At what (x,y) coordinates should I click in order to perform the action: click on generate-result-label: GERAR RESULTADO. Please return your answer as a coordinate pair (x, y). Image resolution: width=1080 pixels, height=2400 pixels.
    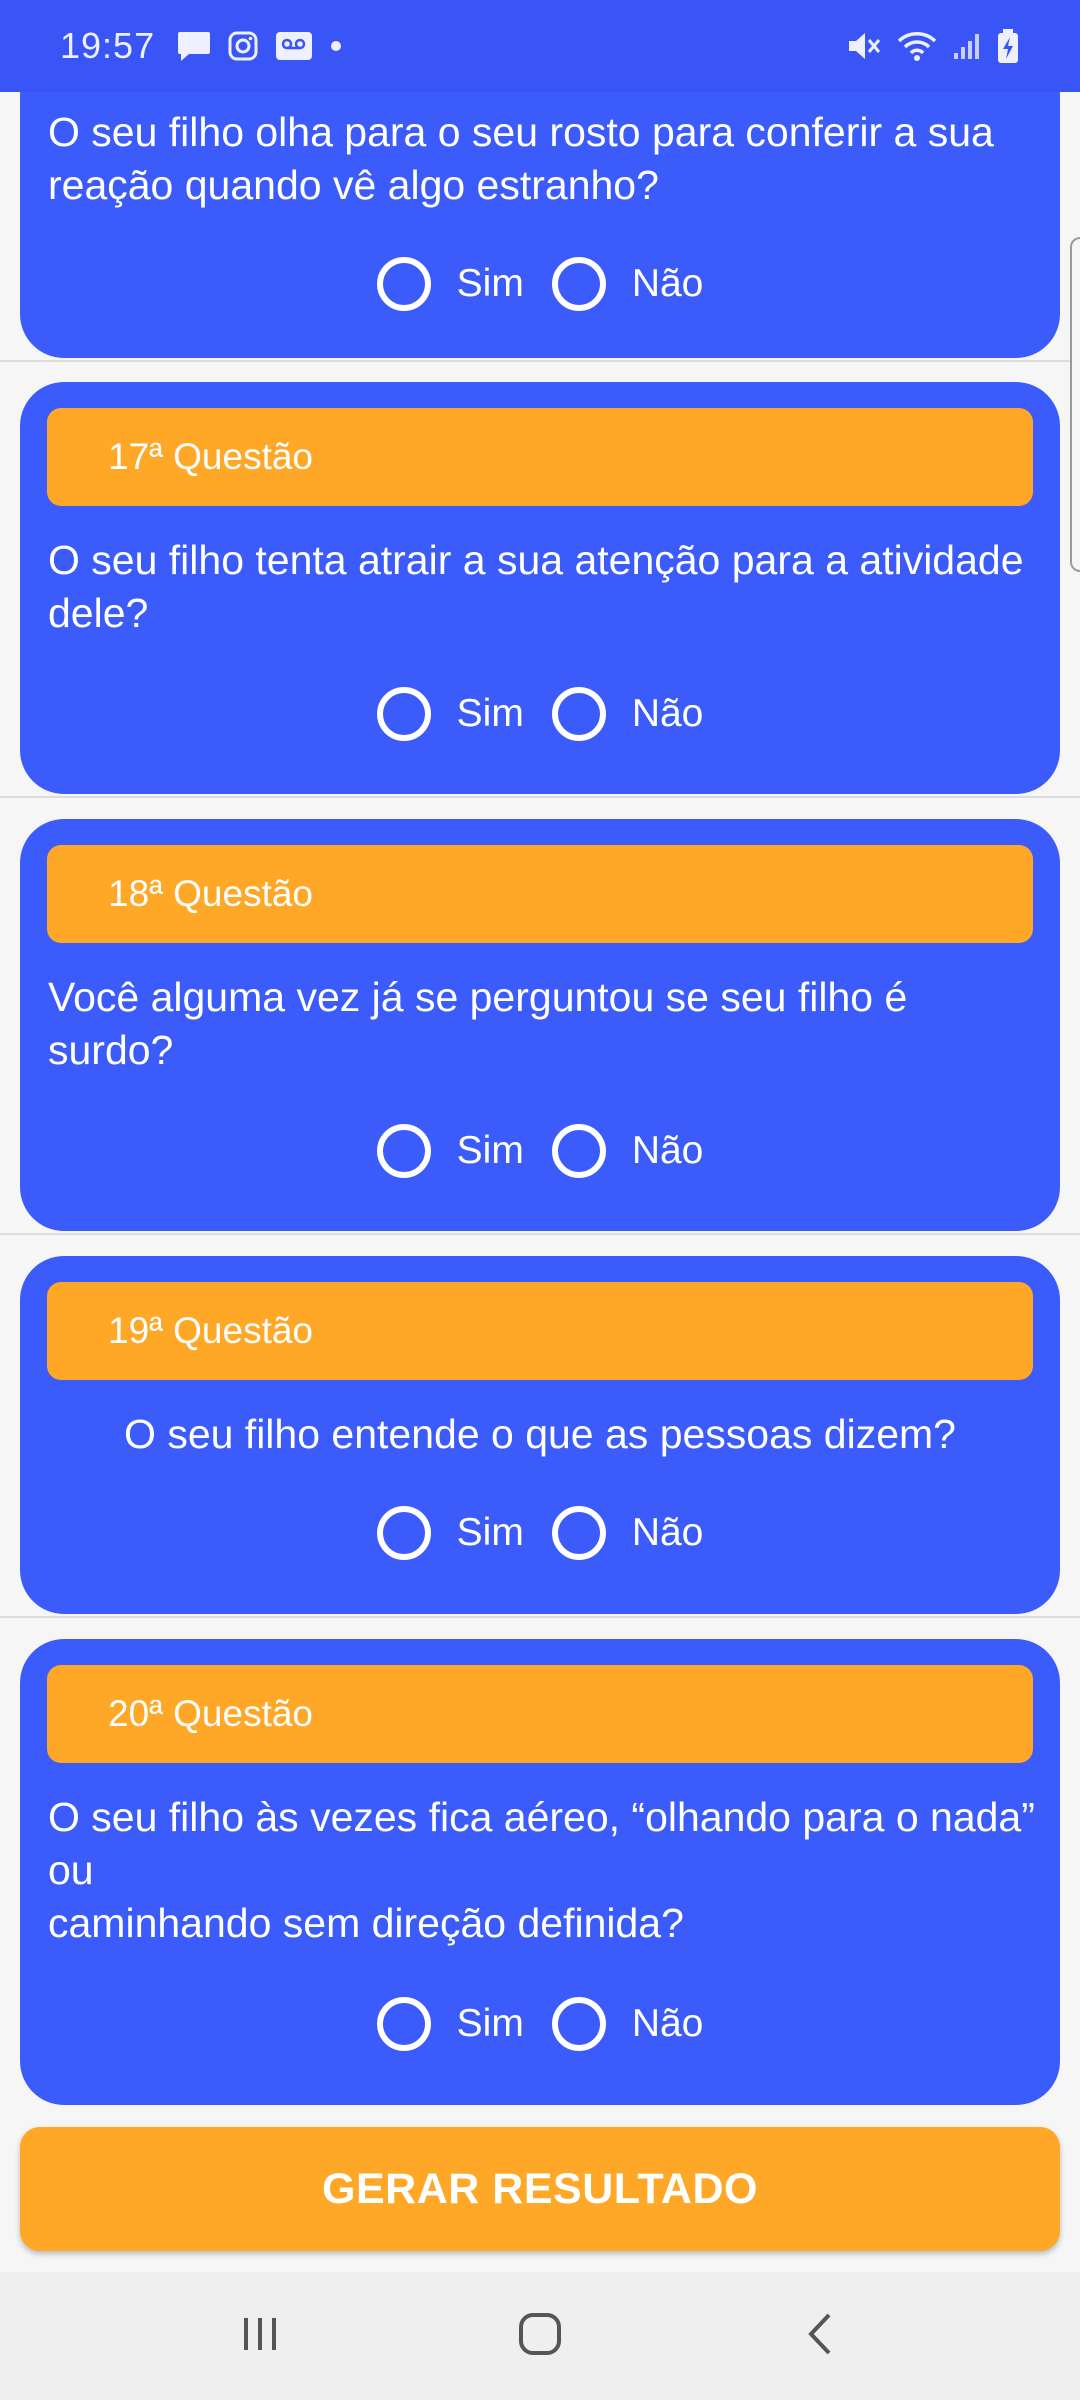
    Looking at the image, I should click on (540, 2188).